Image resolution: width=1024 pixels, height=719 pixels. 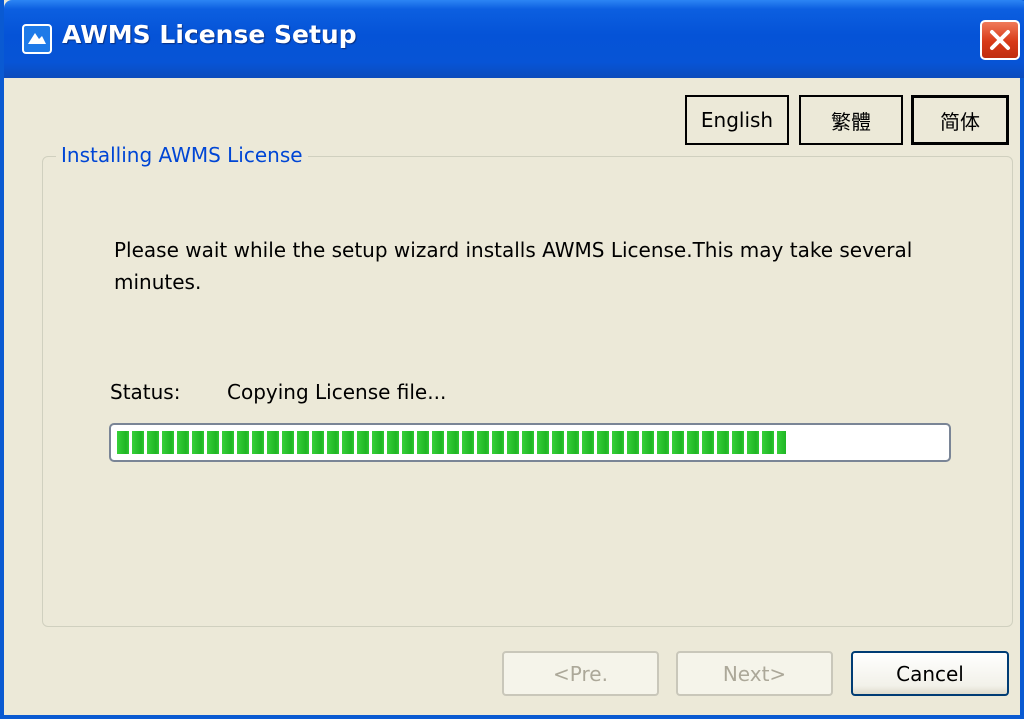 I want to click on language-simplified-chinese-button: 简体, so click(x=960, y=120).